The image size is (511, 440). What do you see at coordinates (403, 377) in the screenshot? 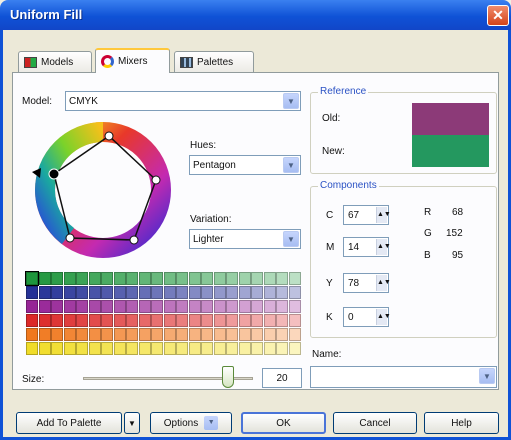
I see `name-input: ▼` at bounding box center [403, 377].